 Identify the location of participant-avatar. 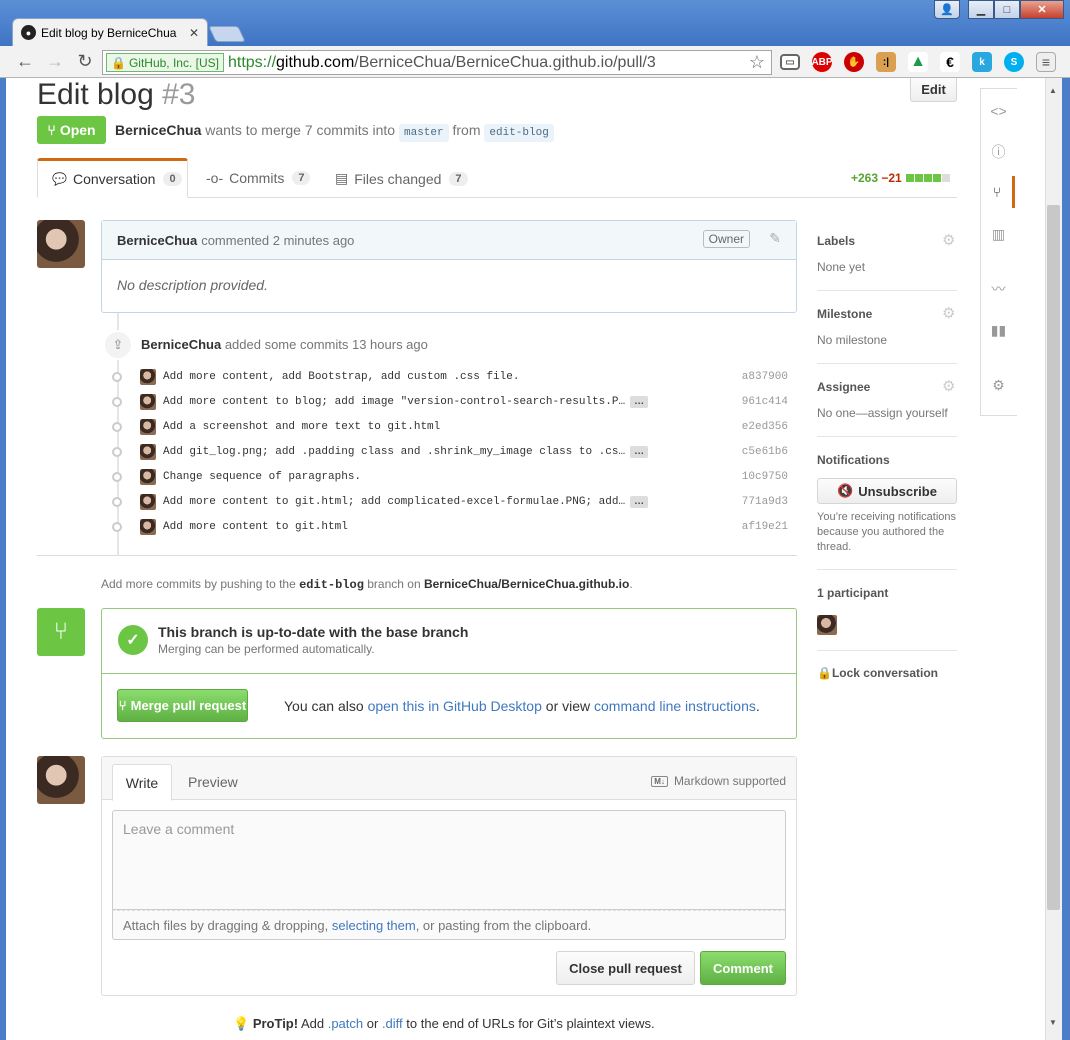
(827, 625).